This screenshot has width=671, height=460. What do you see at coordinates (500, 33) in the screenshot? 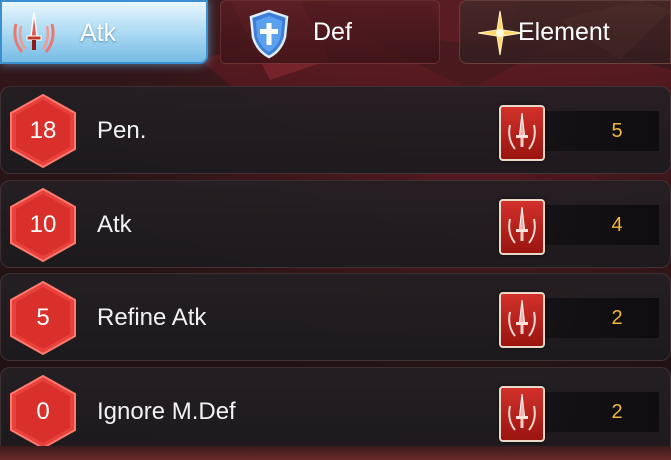
I see `sparkle-star-icon` at bounding box center [500, 33].